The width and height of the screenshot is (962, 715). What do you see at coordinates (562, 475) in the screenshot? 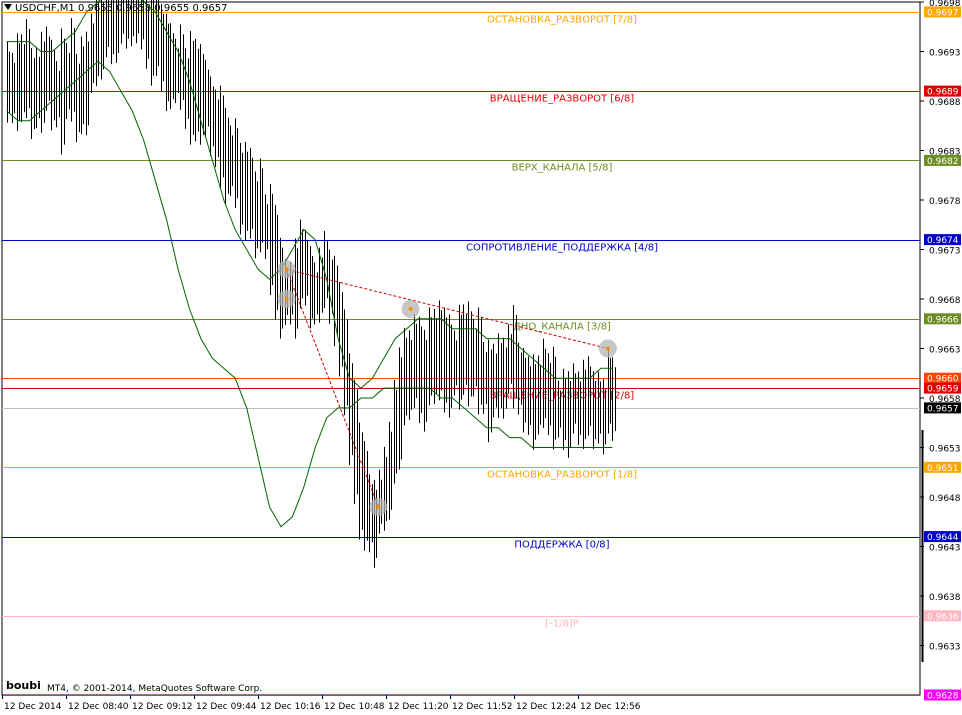
I see `level-label: ОСТАНОВКА_РАЗВОРОТ [1/8]` at bounding box center [562, 475].